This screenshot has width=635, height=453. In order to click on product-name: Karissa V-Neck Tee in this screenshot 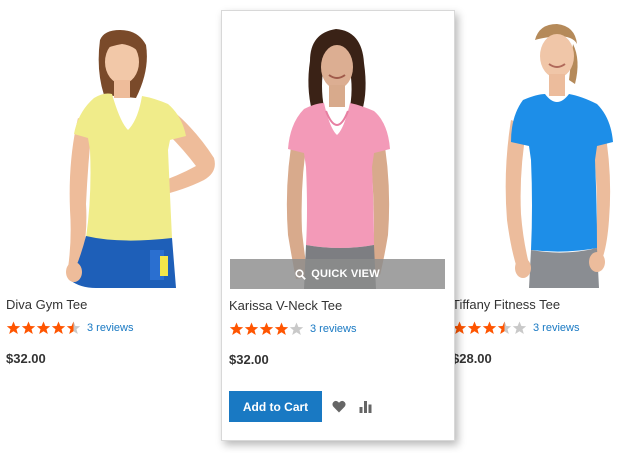, I will do `click(285, 305)`.